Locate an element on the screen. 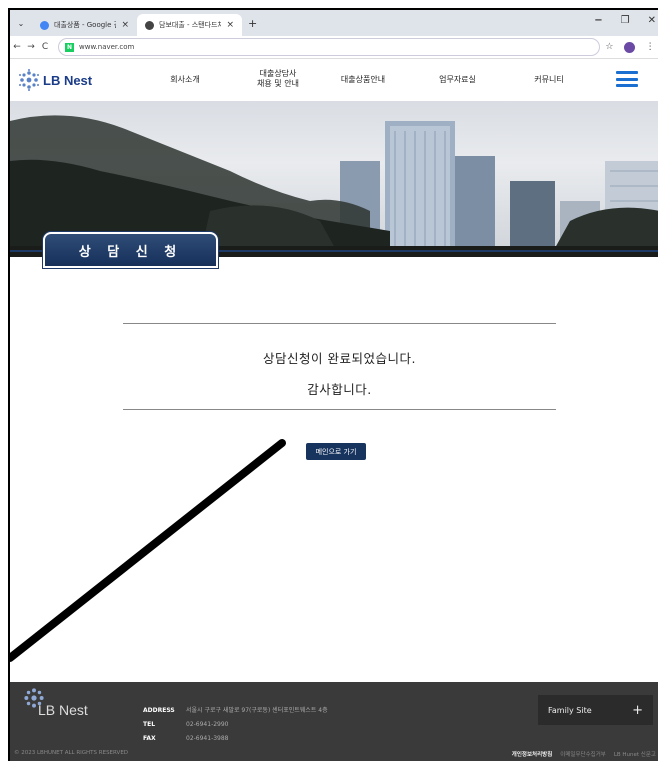 The width and height of the screenshot is (658, 761). url-text: www.naver.com is located at coordinates (107, 47).